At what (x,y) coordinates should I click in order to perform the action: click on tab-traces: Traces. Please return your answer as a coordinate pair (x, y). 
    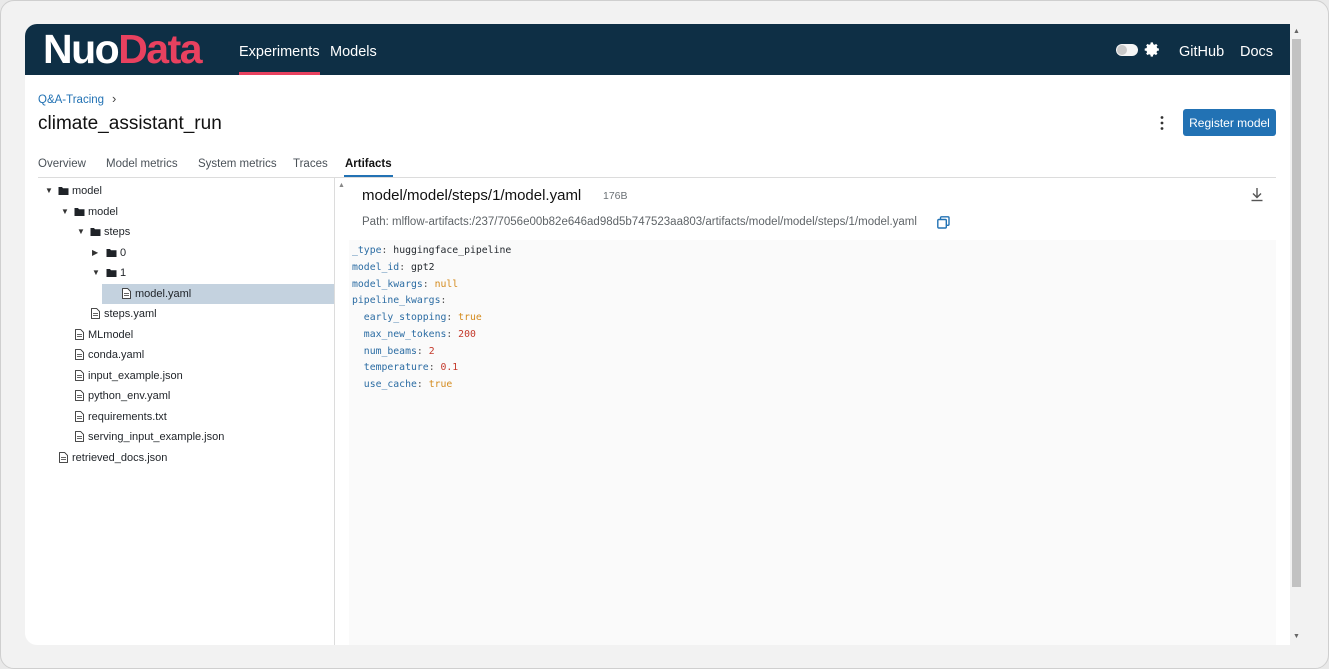
    Looking at the image, I should click on (310, 164).